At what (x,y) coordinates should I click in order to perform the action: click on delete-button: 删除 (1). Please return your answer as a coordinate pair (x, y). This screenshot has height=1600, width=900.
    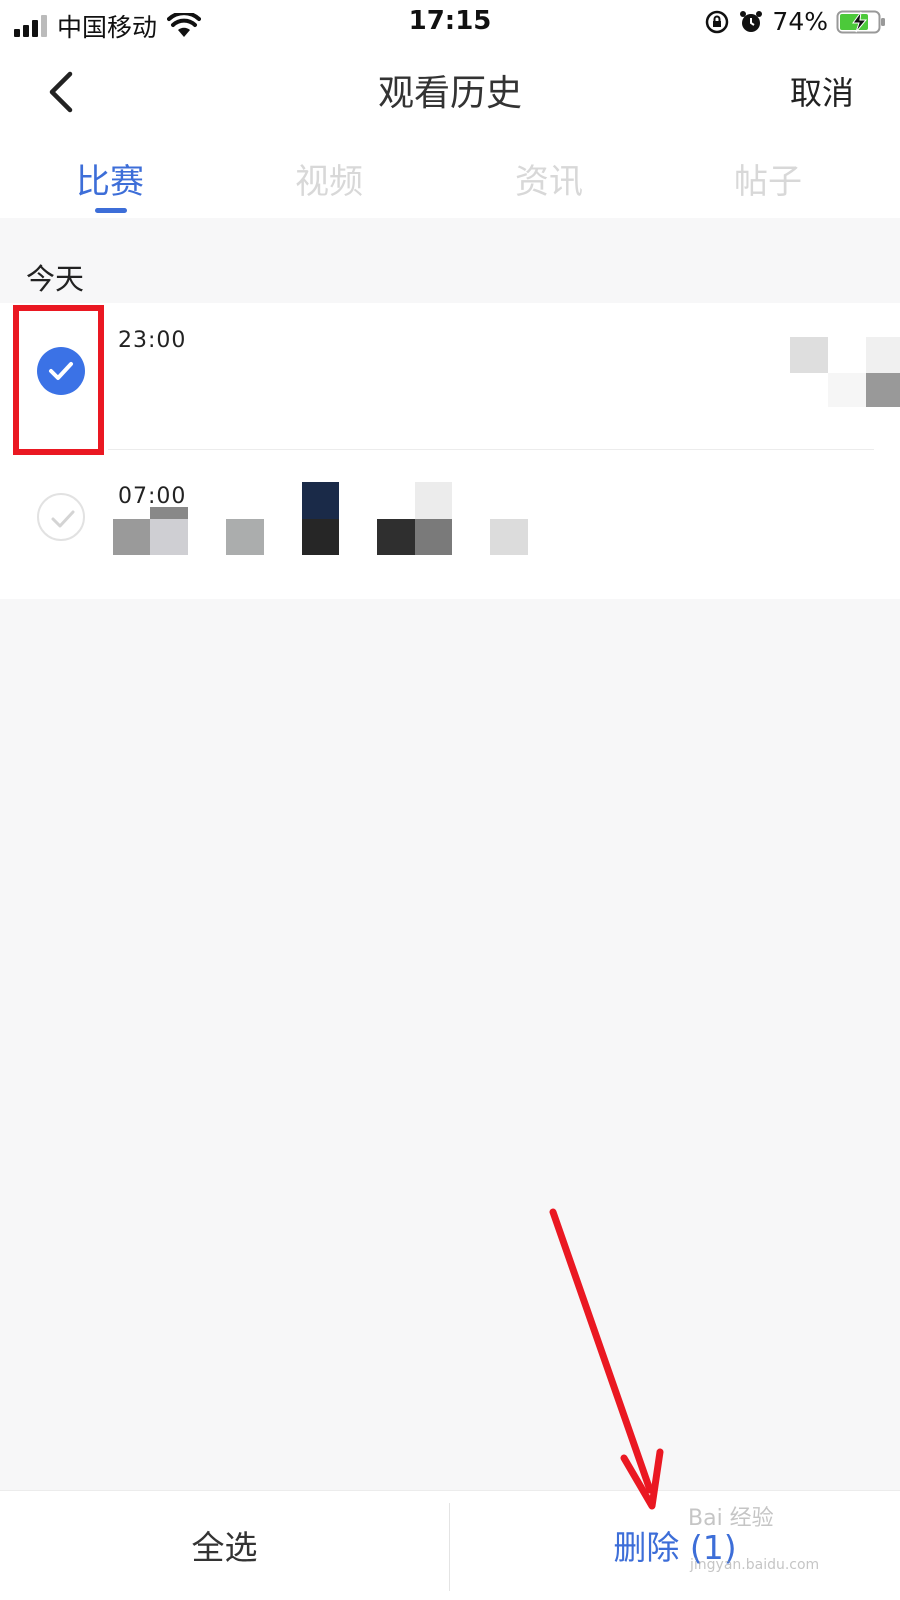
    Looking at the image, I should click on (675, 1545).